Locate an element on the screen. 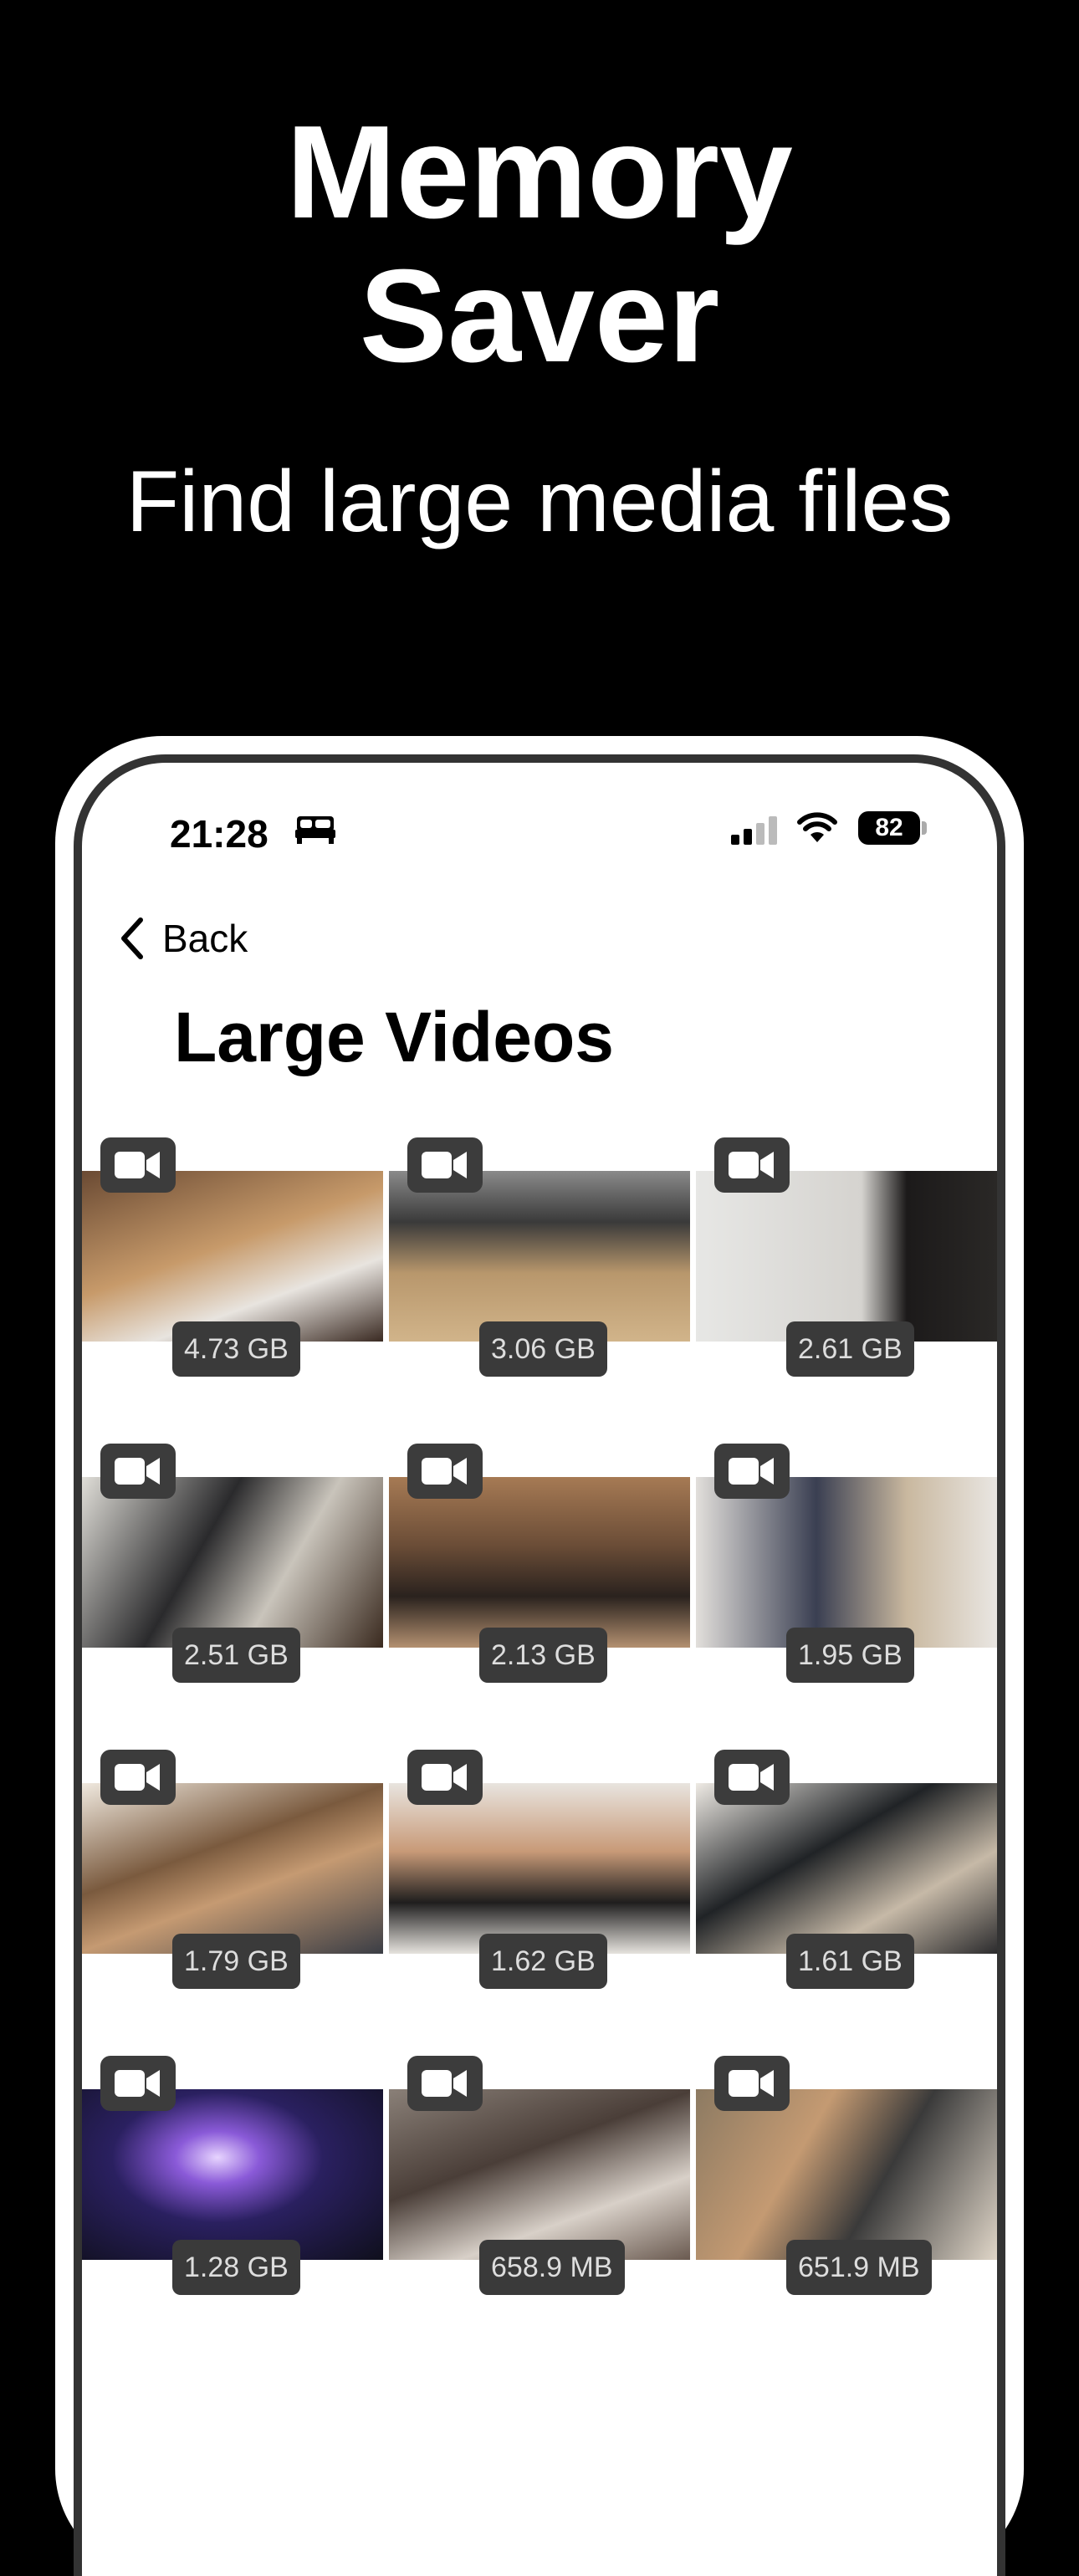  video-tile: 1.61 GB is located at coordinates (846, 1900).